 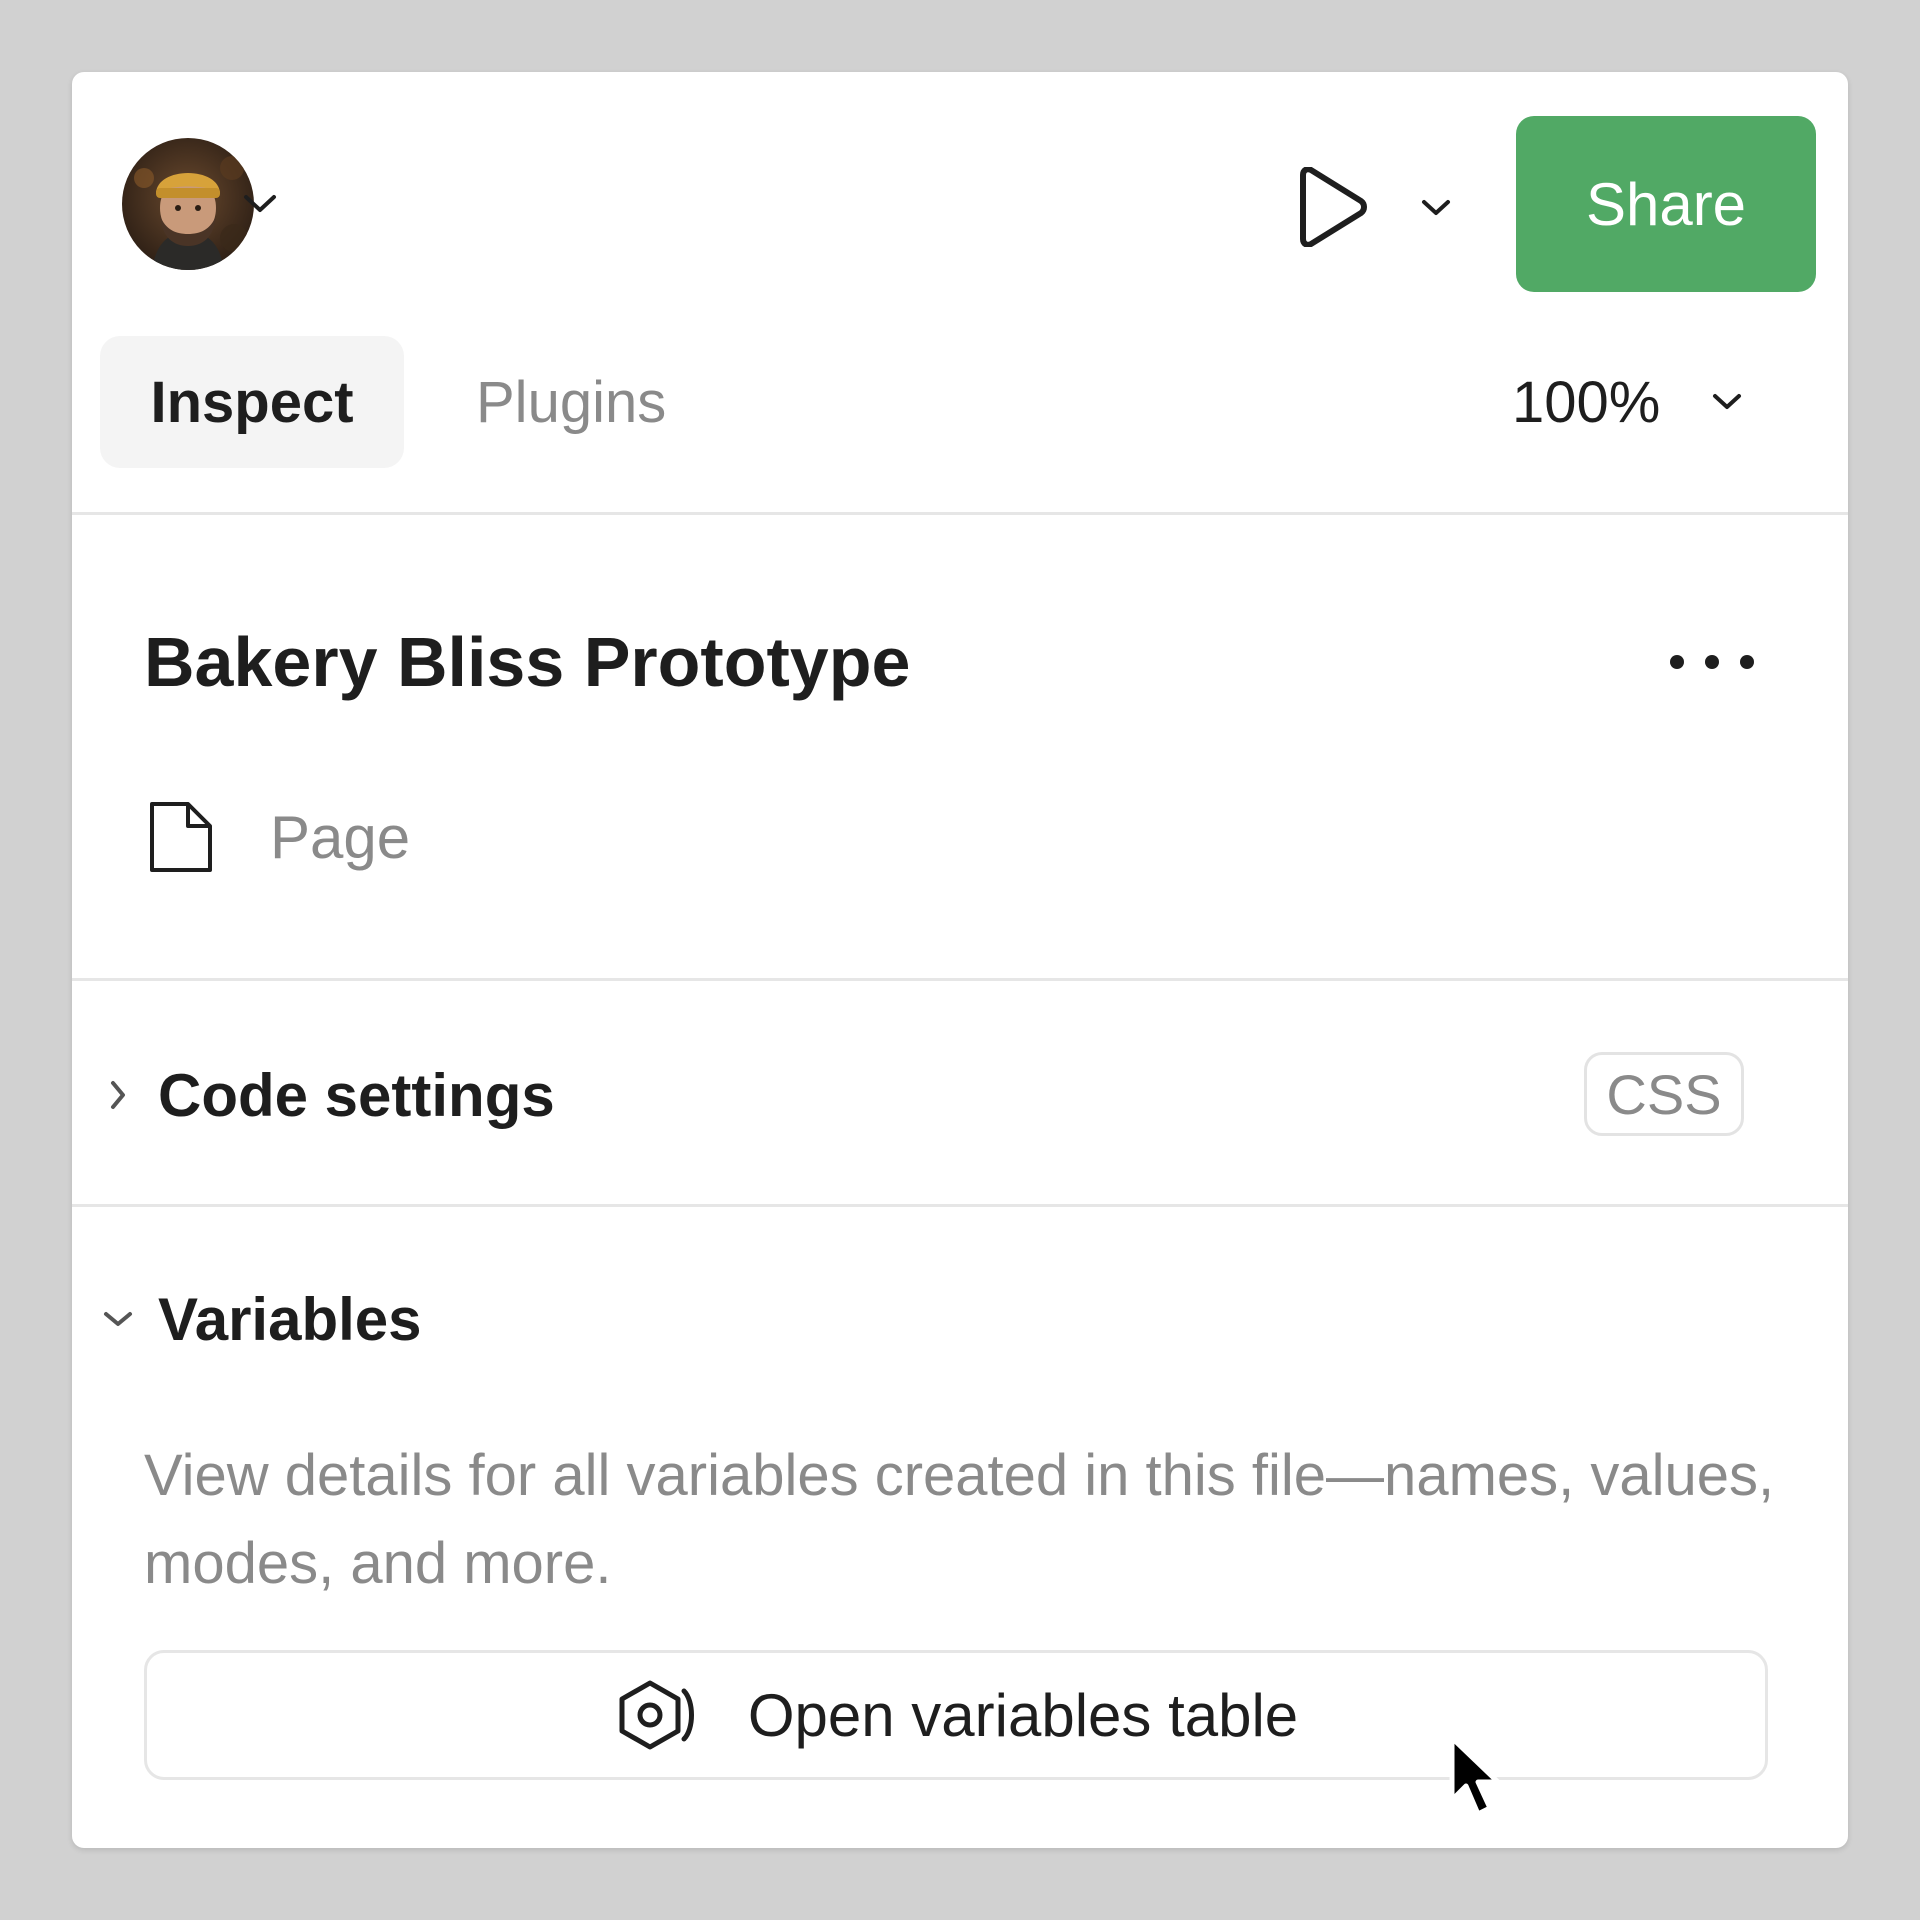 I want to click on open-variables-table-button: Open variables table, so click(x=956, y=1715).